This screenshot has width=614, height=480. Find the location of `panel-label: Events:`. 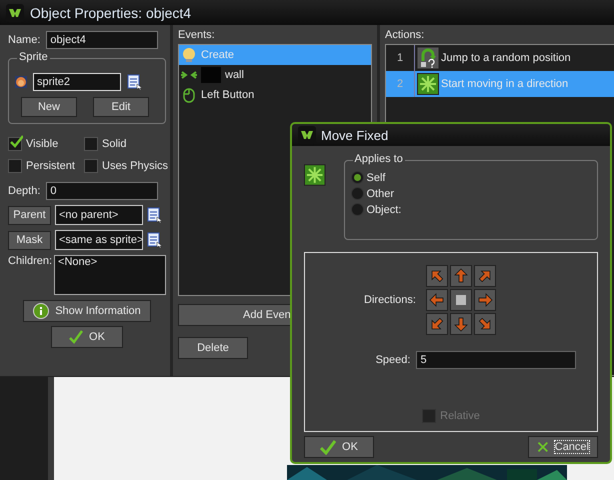

panel-label: Events: is located at coordinates (197, 35).